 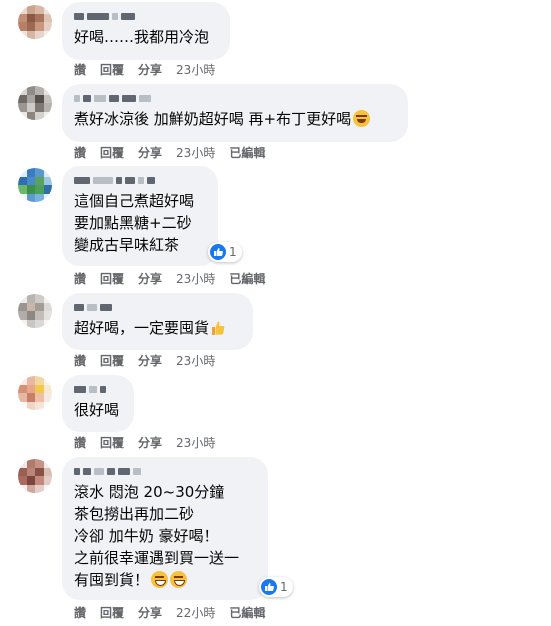 I want to click on comment-bubble: 這個自己煮超好喝 要加點黑糖+二砂 變成古早味紅茶, so click(x=140, y=216).